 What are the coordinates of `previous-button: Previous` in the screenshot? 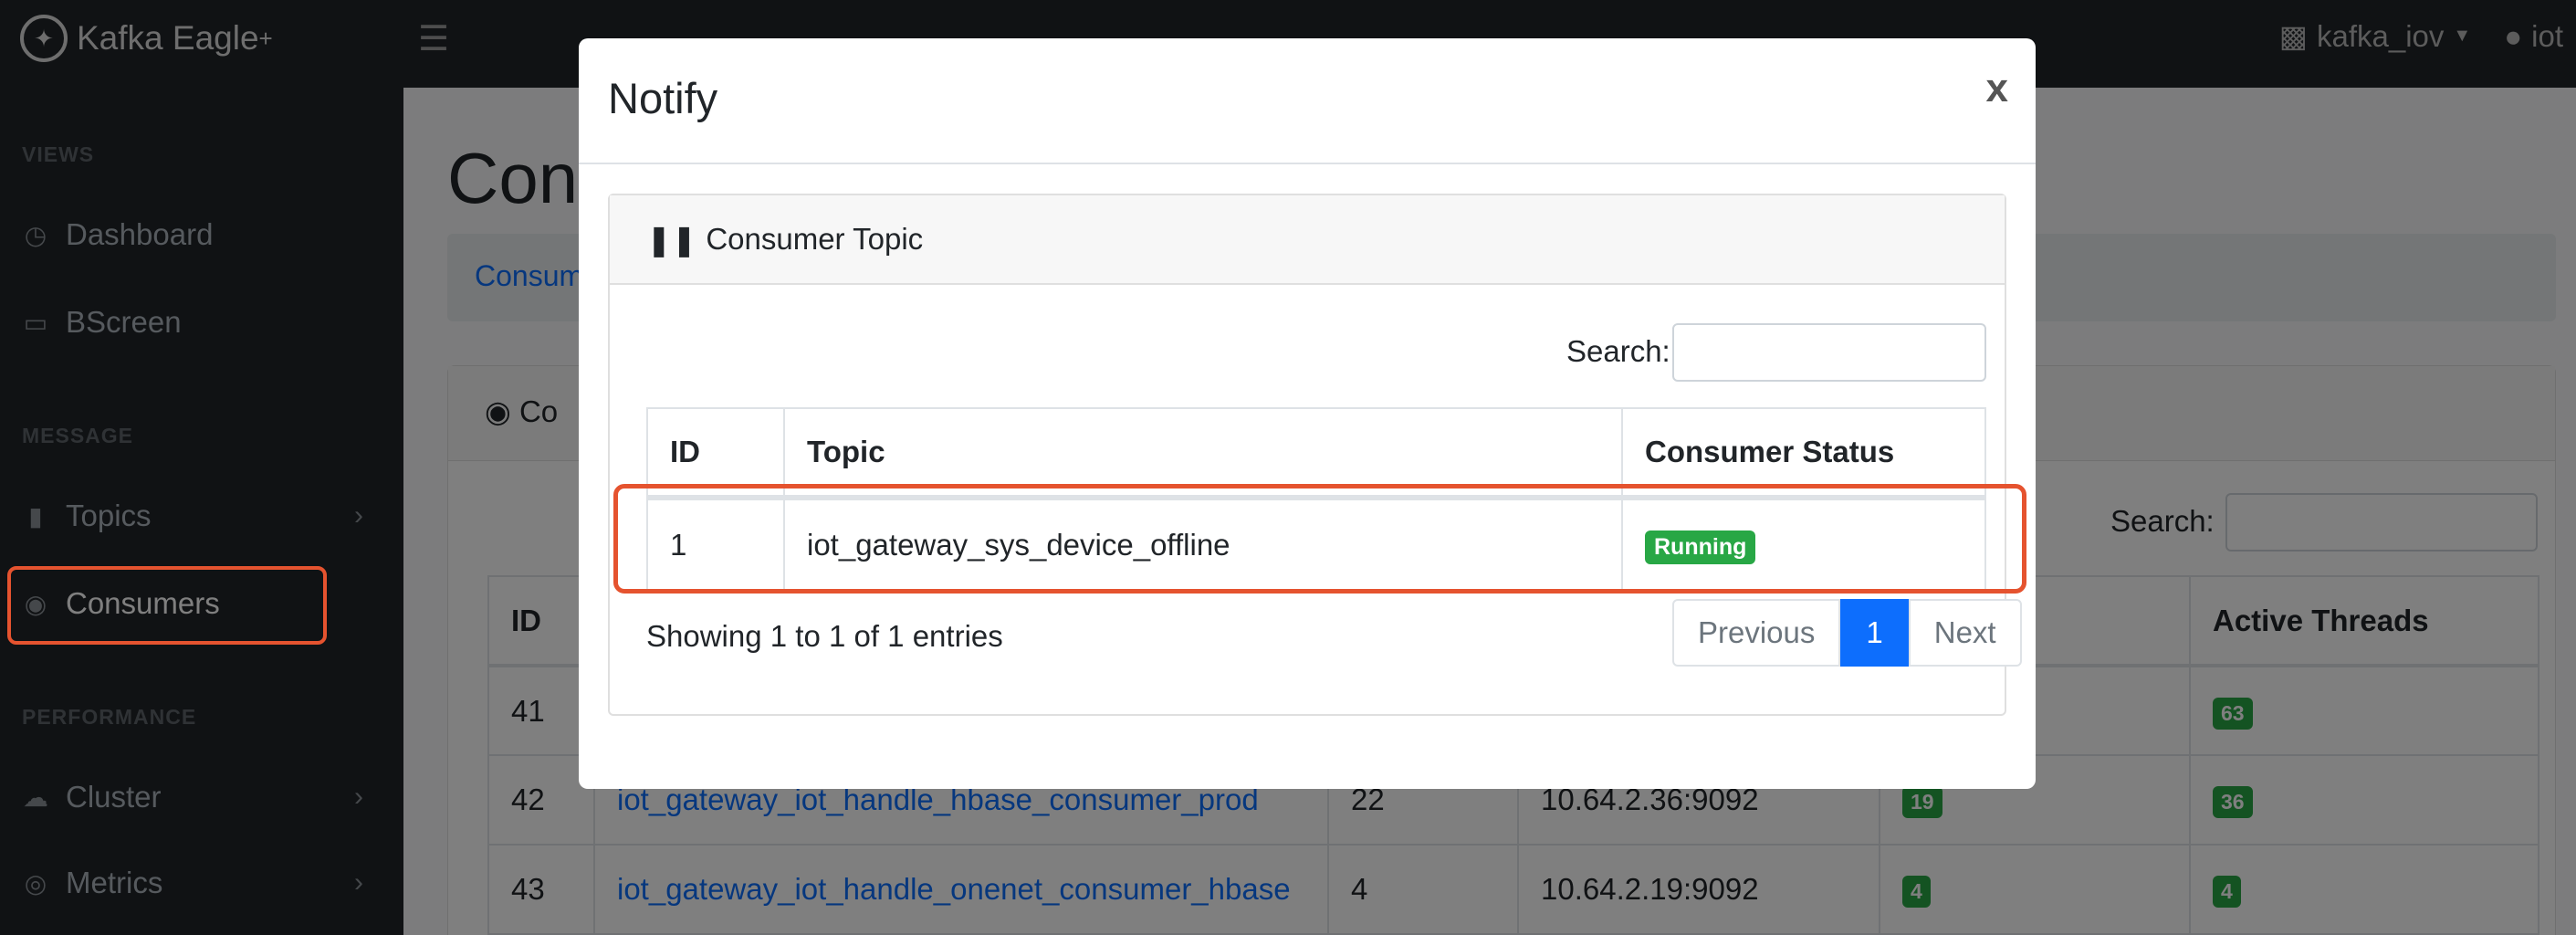 It's located at (1756, 633).